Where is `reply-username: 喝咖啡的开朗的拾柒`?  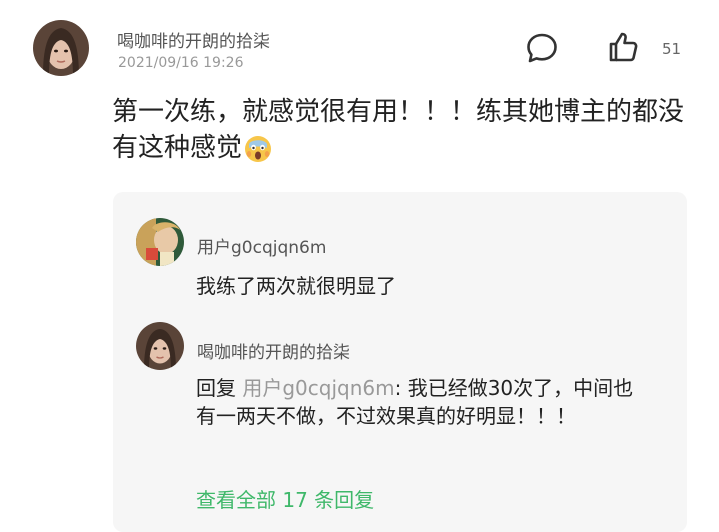 reply-username: 喝咖啡的开朗的拾柒 is located at coordinates (273, 350).